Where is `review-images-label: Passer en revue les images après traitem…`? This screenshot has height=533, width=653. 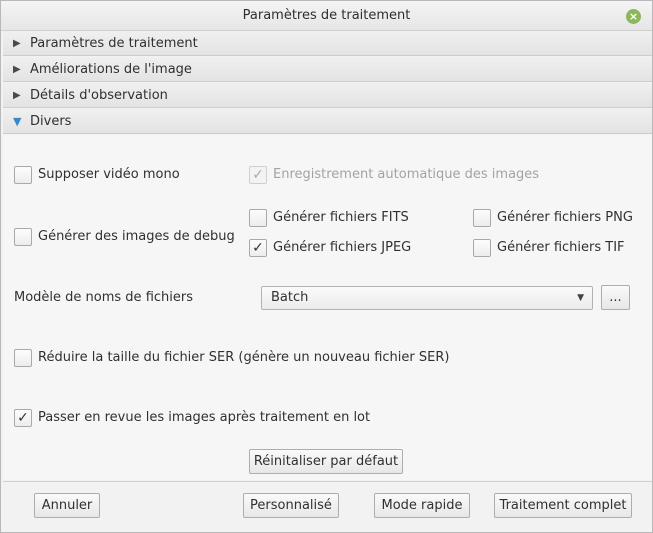 review-images-label: Passer en revue les images après traitem… is located at coordinates (204, 417).